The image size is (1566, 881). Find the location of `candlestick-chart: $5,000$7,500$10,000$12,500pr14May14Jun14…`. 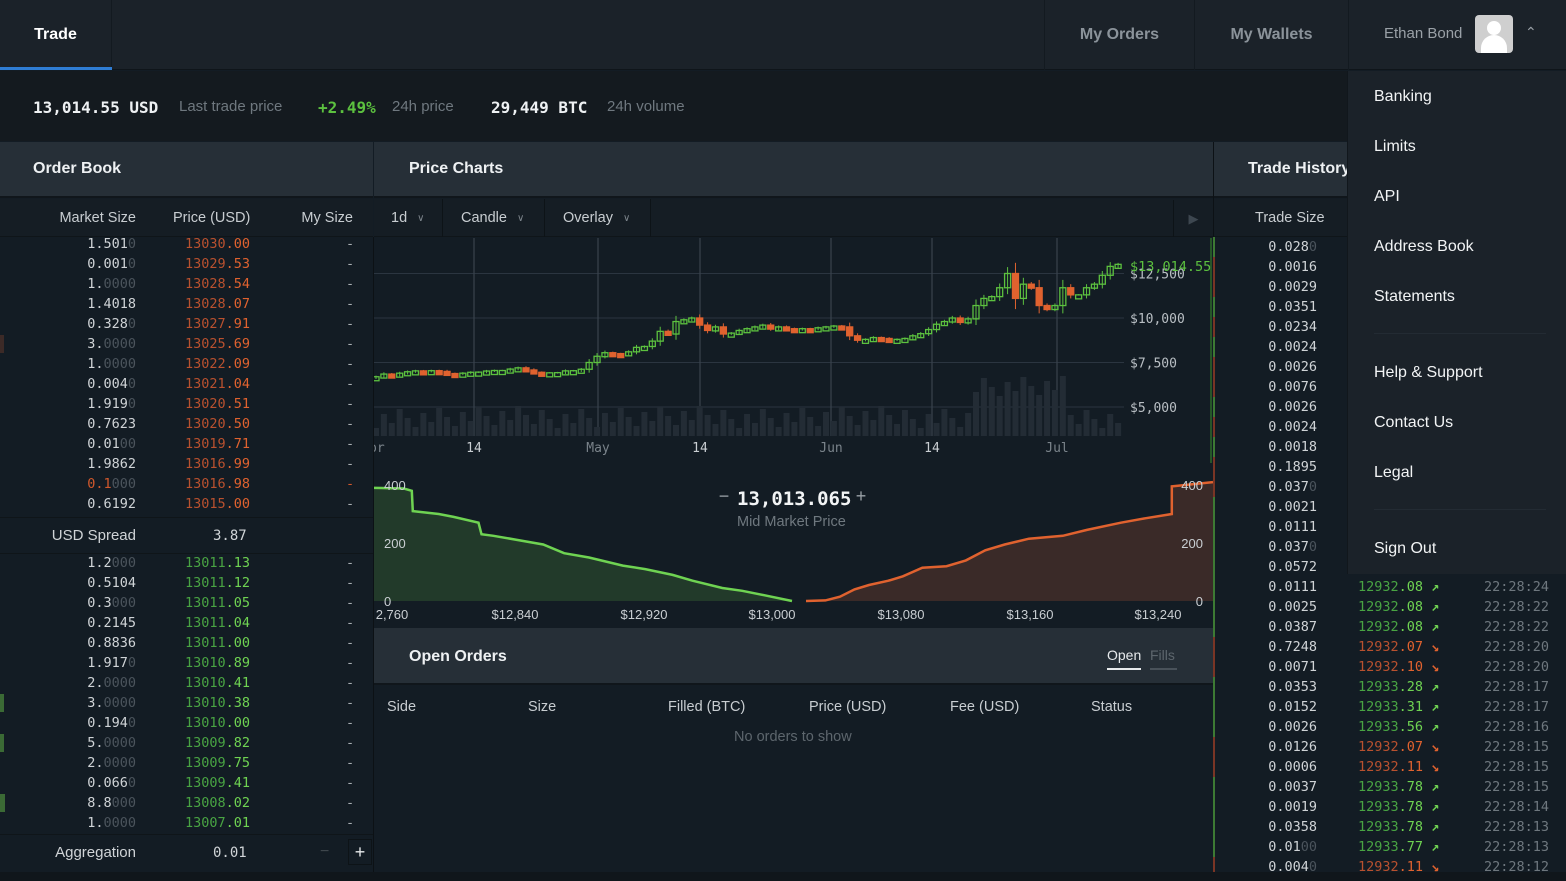

candlestick-chart: $5,000$7,500$10,000$12,500pr14May14Jun14… is located at coordinates (793, 350).